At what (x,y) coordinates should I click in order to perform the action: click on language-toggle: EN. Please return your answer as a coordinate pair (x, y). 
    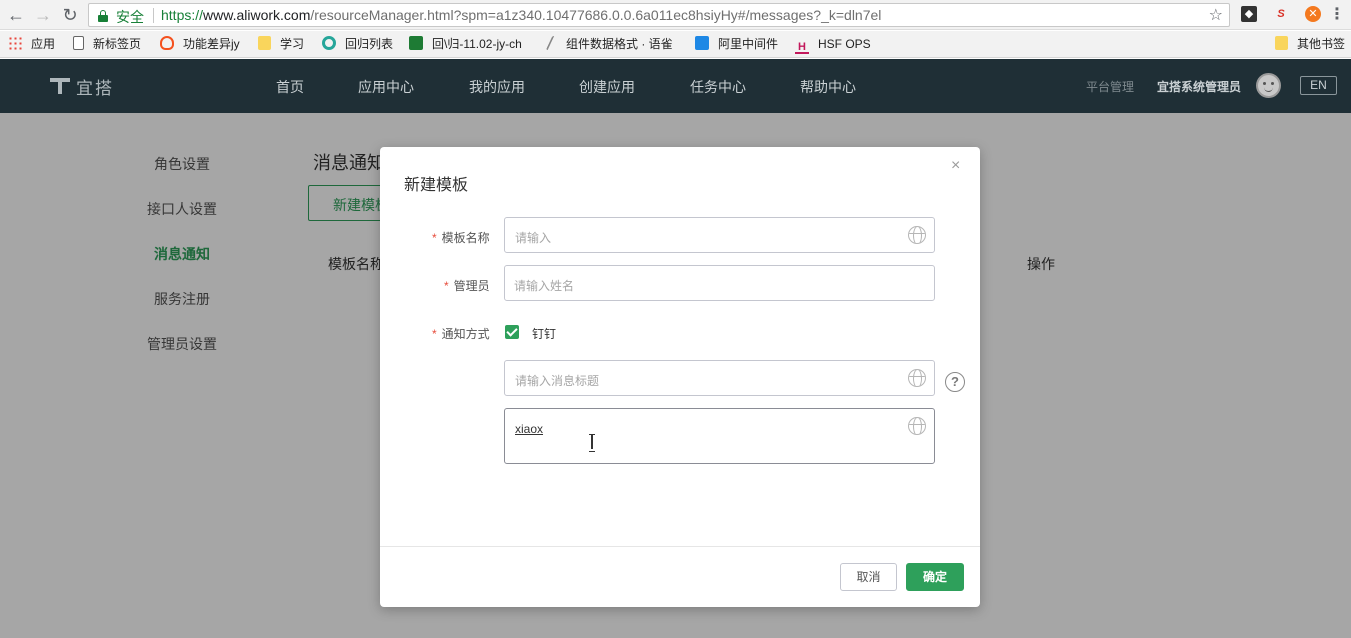
    Looking at the image, I should click on (1318, 85).